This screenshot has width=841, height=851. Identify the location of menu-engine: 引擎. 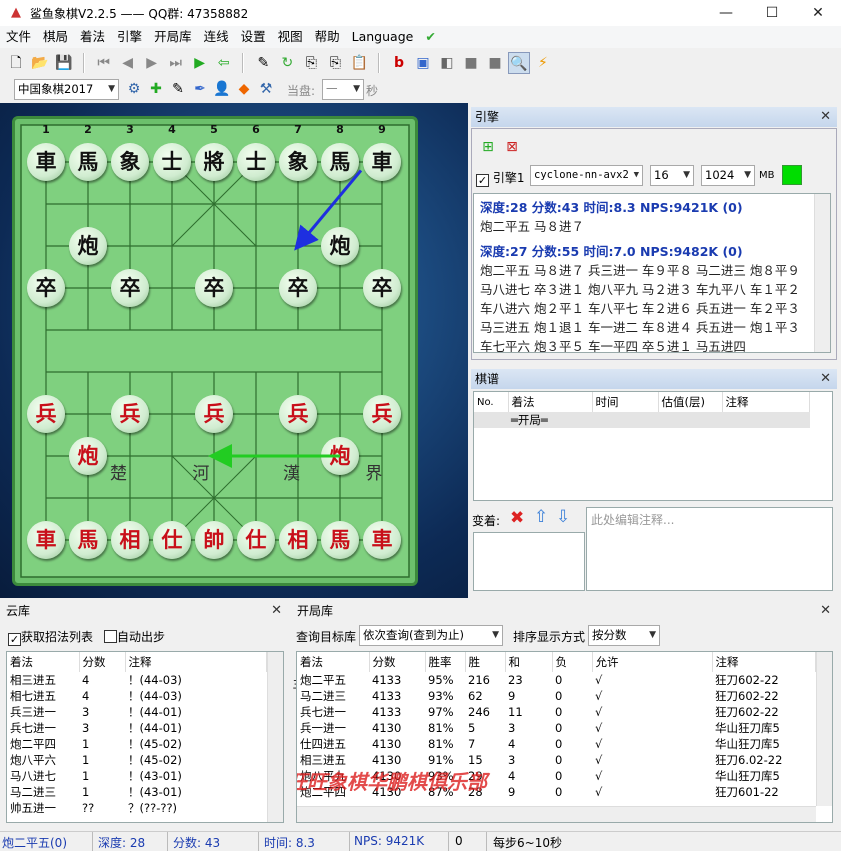
(129, 37).